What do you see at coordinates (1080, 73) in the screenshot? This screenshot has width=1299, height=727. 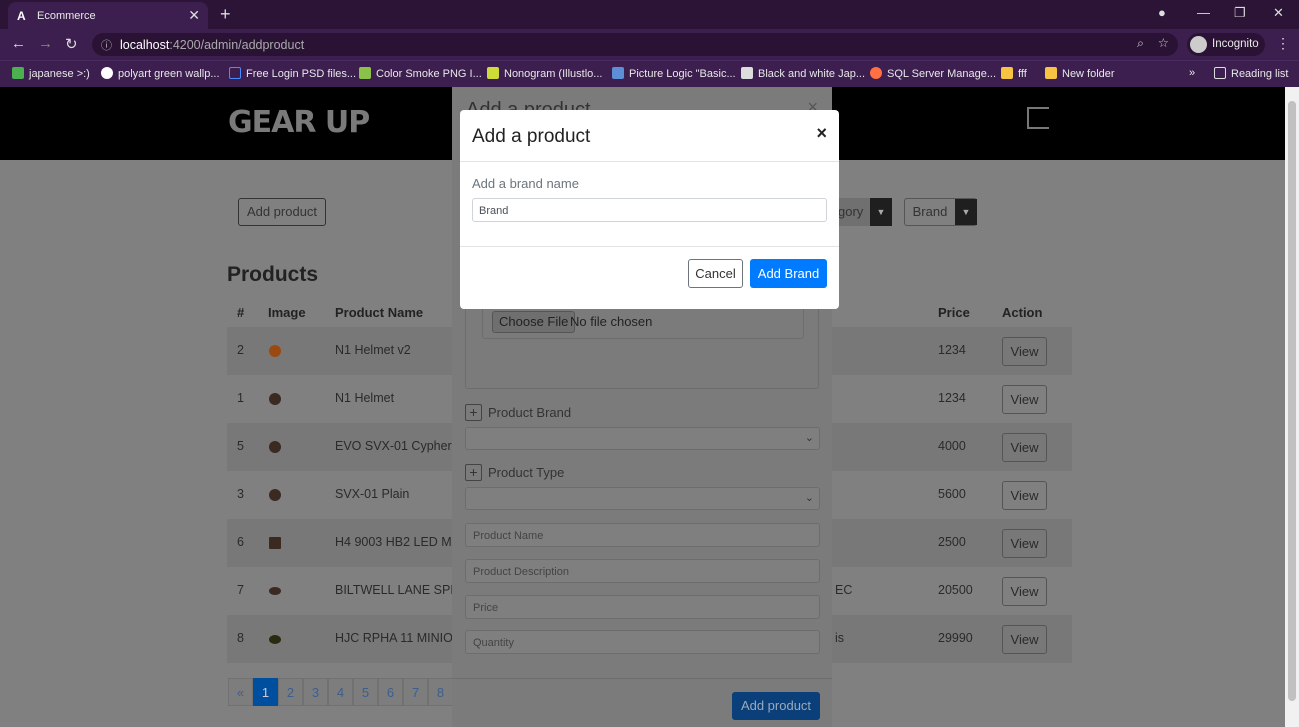 I see `bookmark-item: New folder` at bounding box center [1080, 73].